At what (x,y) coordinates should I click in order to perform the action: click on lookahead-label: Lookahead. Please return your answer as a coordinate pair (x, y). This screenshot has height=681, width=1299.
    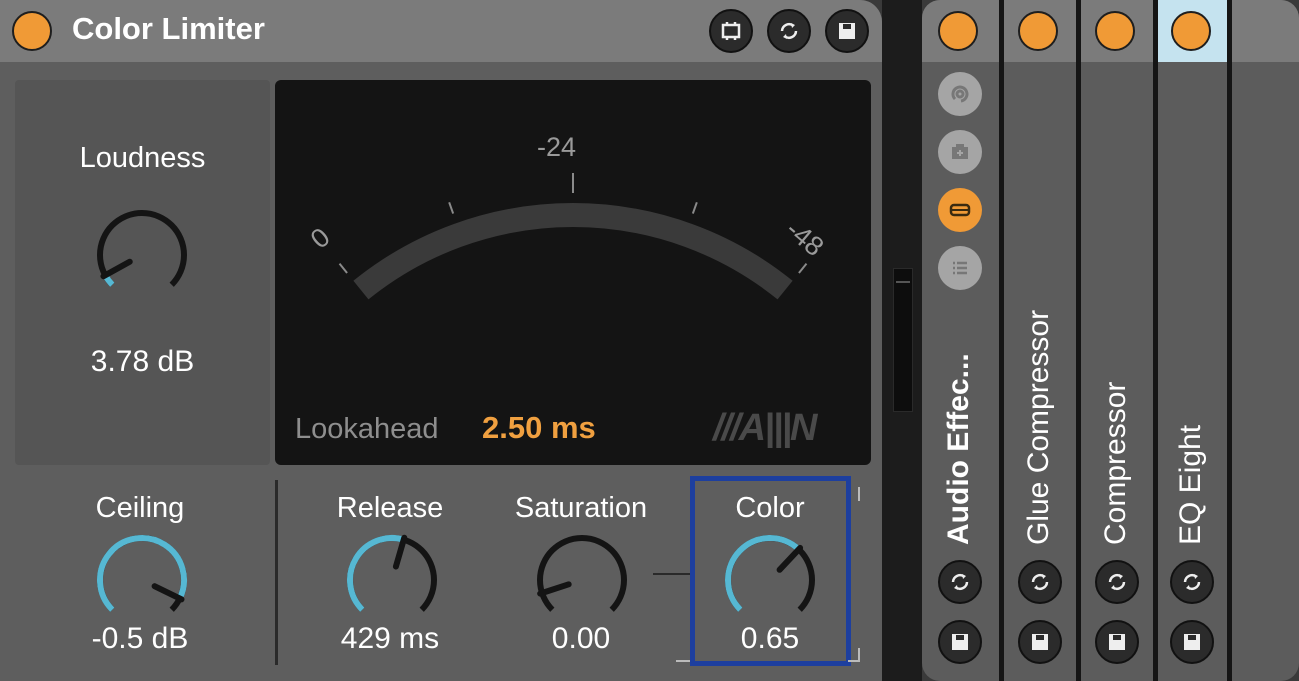
    Looking at the image, I should click on (367, 429).